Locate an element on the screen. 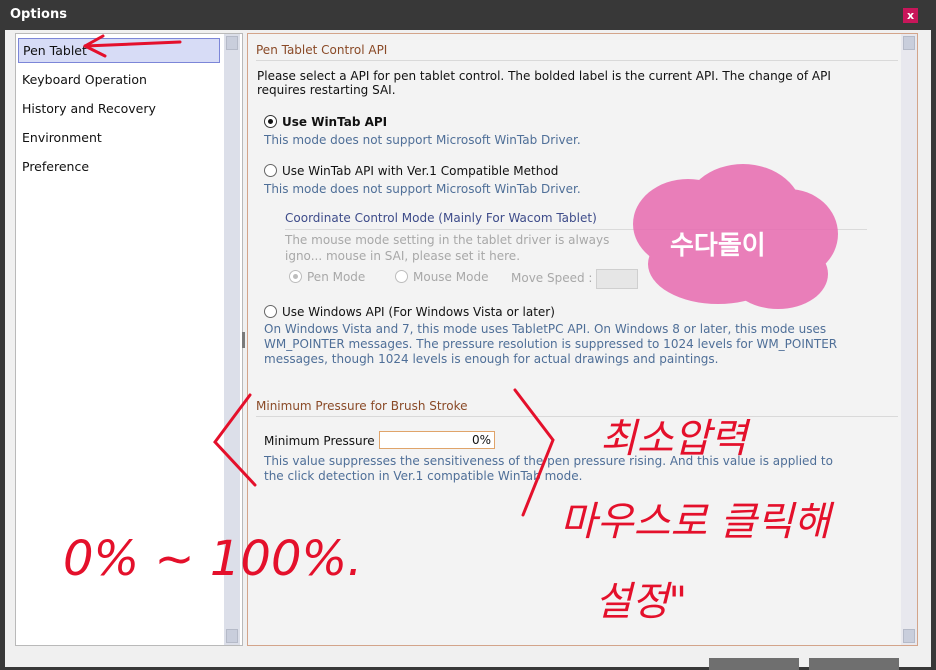  range-annotation: 0% ~ 100%. is located at coordinates (212, 559).